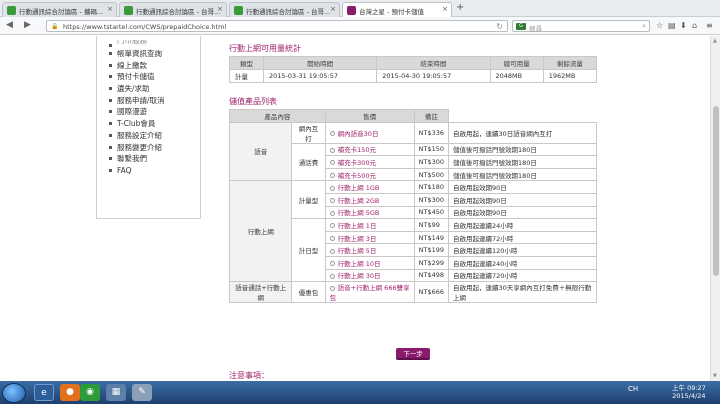 The image size is (720, 404). I want to click on product-option: 語音+行動上網 666雙享包, so click(369, 292).